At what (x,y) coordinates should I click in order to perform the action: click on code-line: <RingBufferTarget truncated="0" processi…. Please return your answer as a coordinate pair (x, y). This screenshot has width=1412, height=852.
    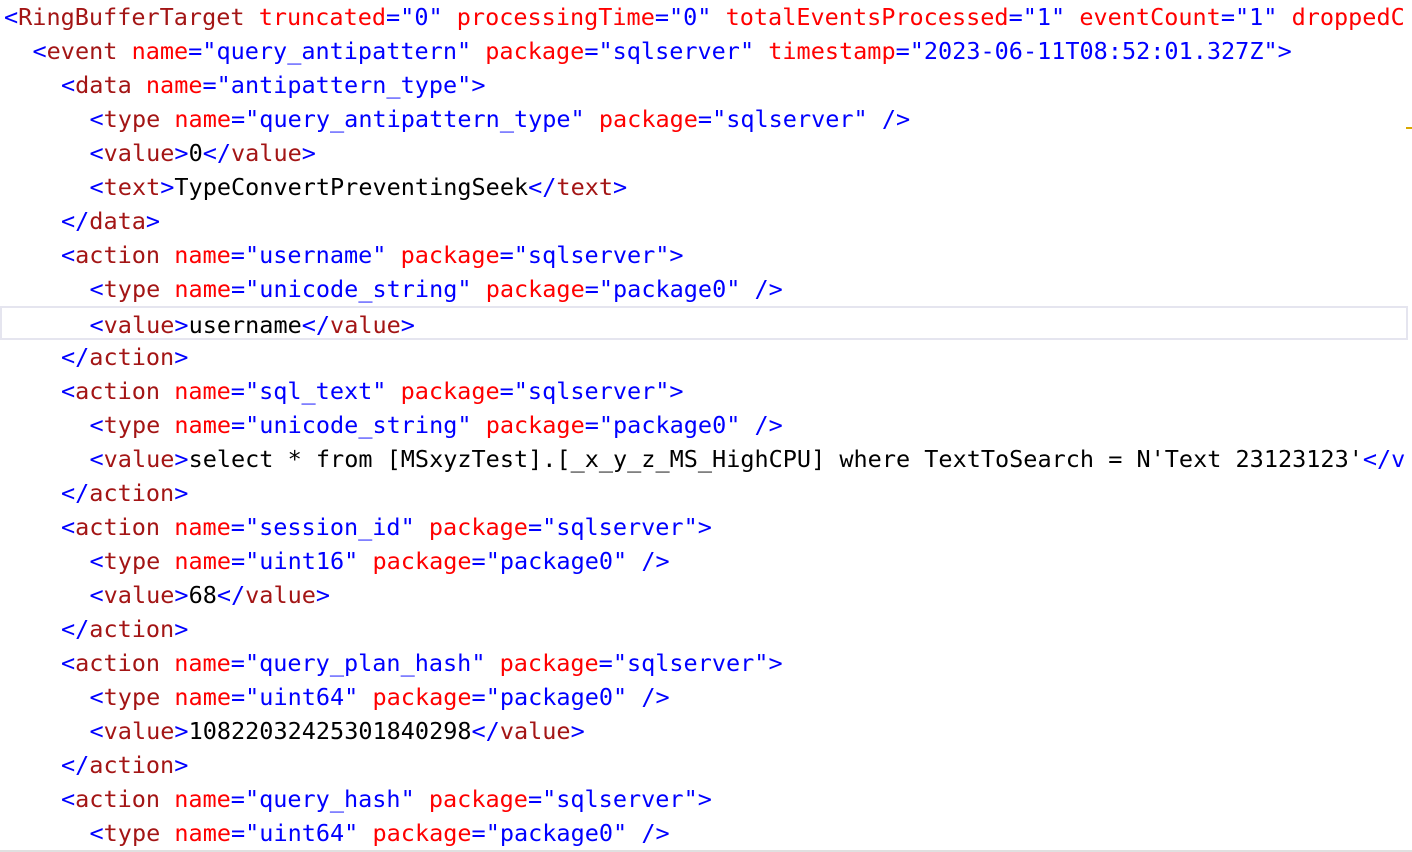
    Looking at the image, I should click on (702, 17).